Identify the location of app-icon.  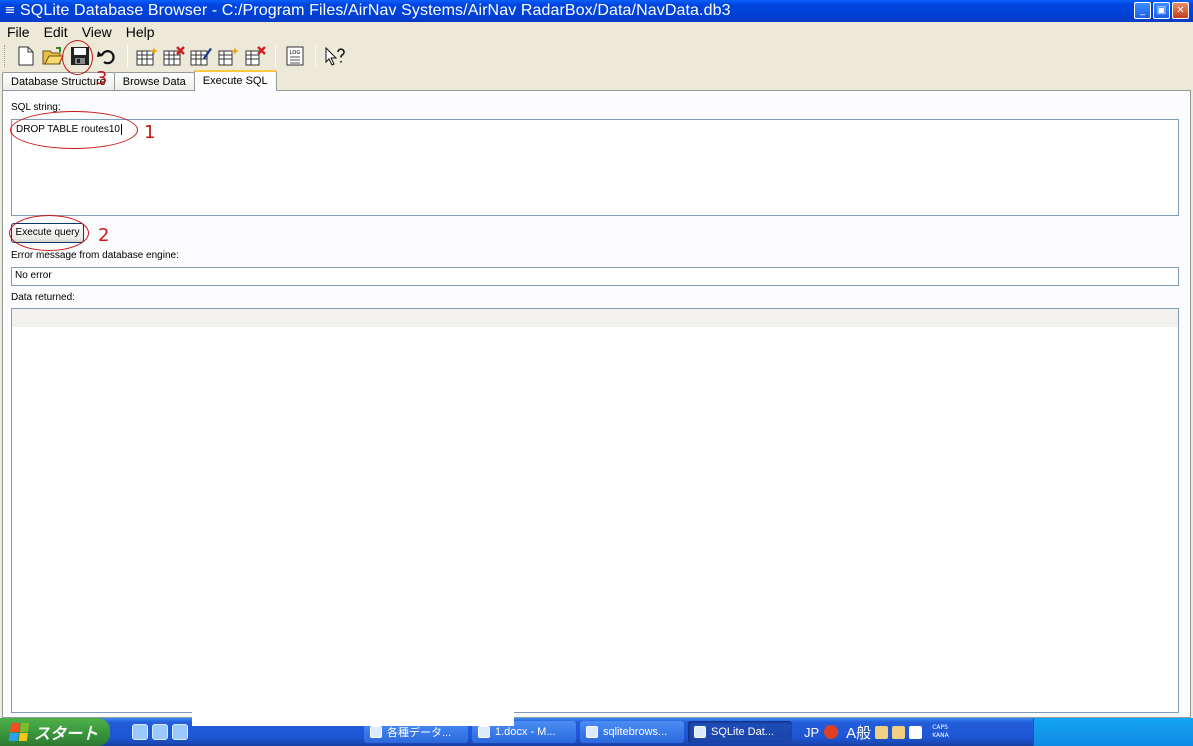
(160, 732).